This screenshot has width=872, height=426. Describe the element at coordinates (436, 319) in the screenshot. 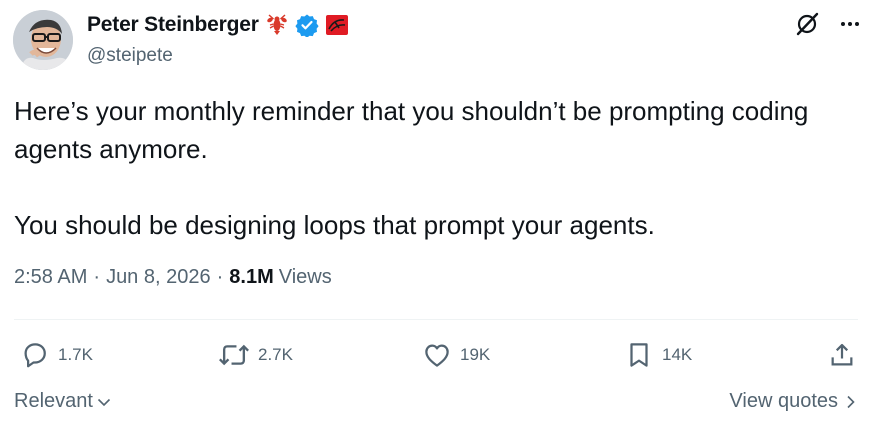

I see `divider` at that location.